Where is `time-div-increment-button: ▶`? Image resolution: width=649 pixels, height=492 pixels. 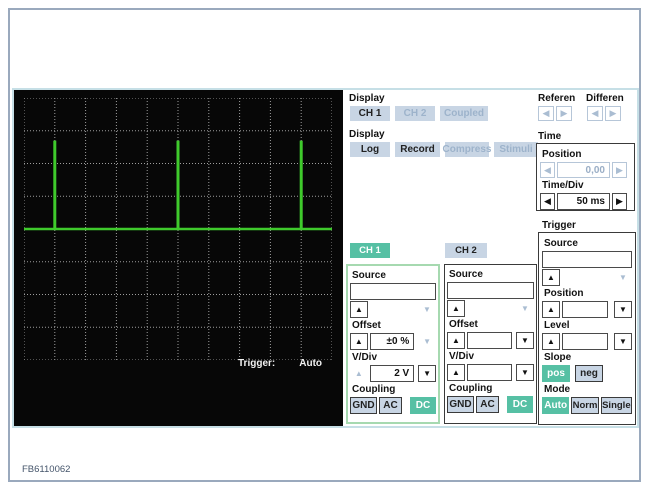
time-div-increment-button: ▶ is located at coordinates (619, 201).